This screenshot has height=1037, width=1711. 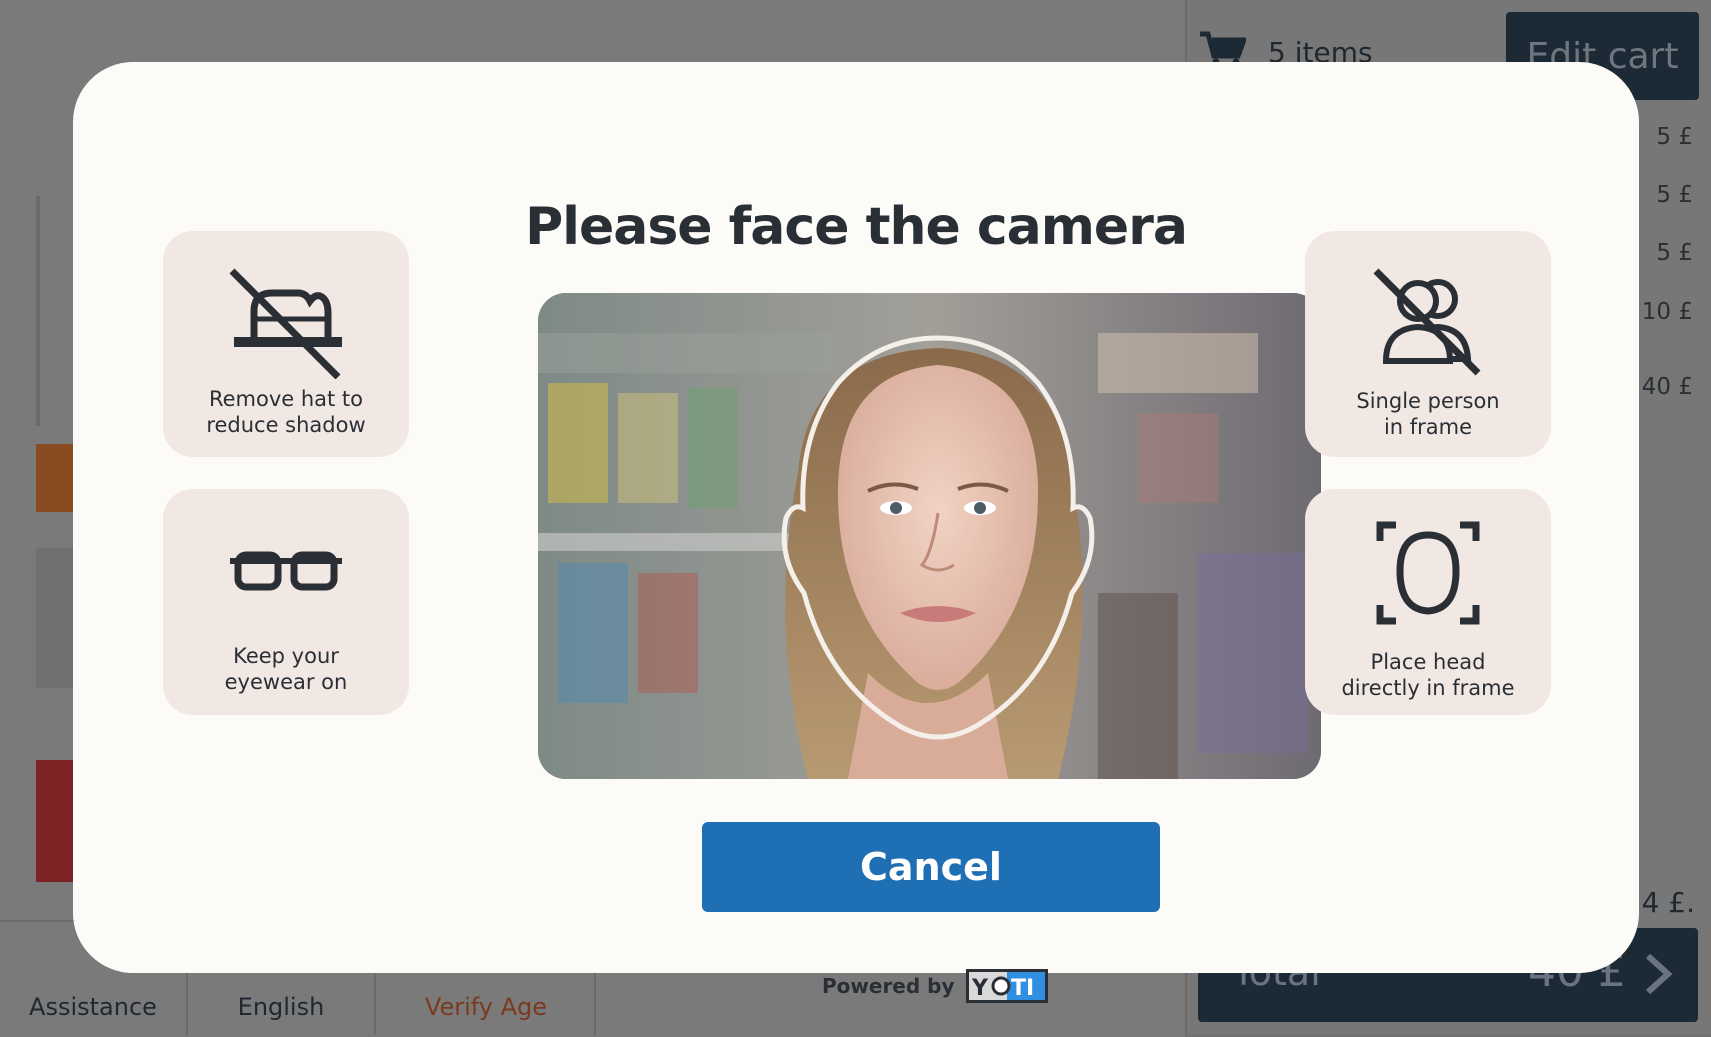 I want to click on powered-by-label: Powered by, so click(x=888, y=986).